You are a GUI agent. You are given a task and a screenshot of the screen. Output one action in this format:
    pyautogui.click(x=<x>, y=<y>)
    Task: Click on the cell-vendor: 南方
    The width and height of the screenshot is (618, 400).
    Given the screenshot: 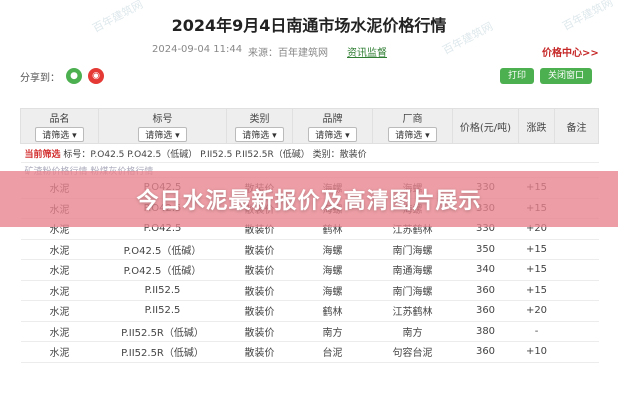 What is the action you would take?
    pyautogui.click(x=412, y=331)
    